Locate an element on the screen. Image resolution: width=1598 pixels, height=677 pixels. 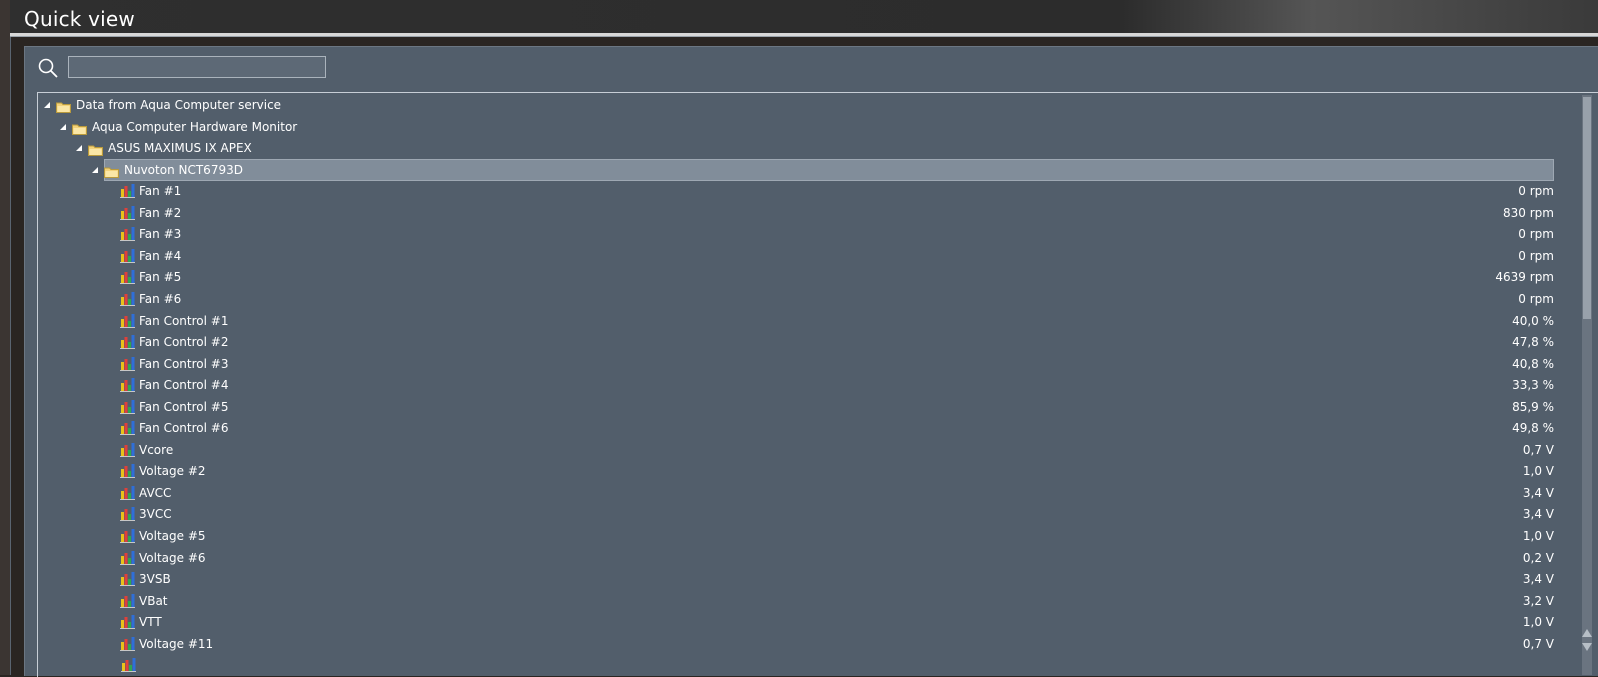
sensor-row: Fan #4 0 rpm is located at coordinates (796, 256).